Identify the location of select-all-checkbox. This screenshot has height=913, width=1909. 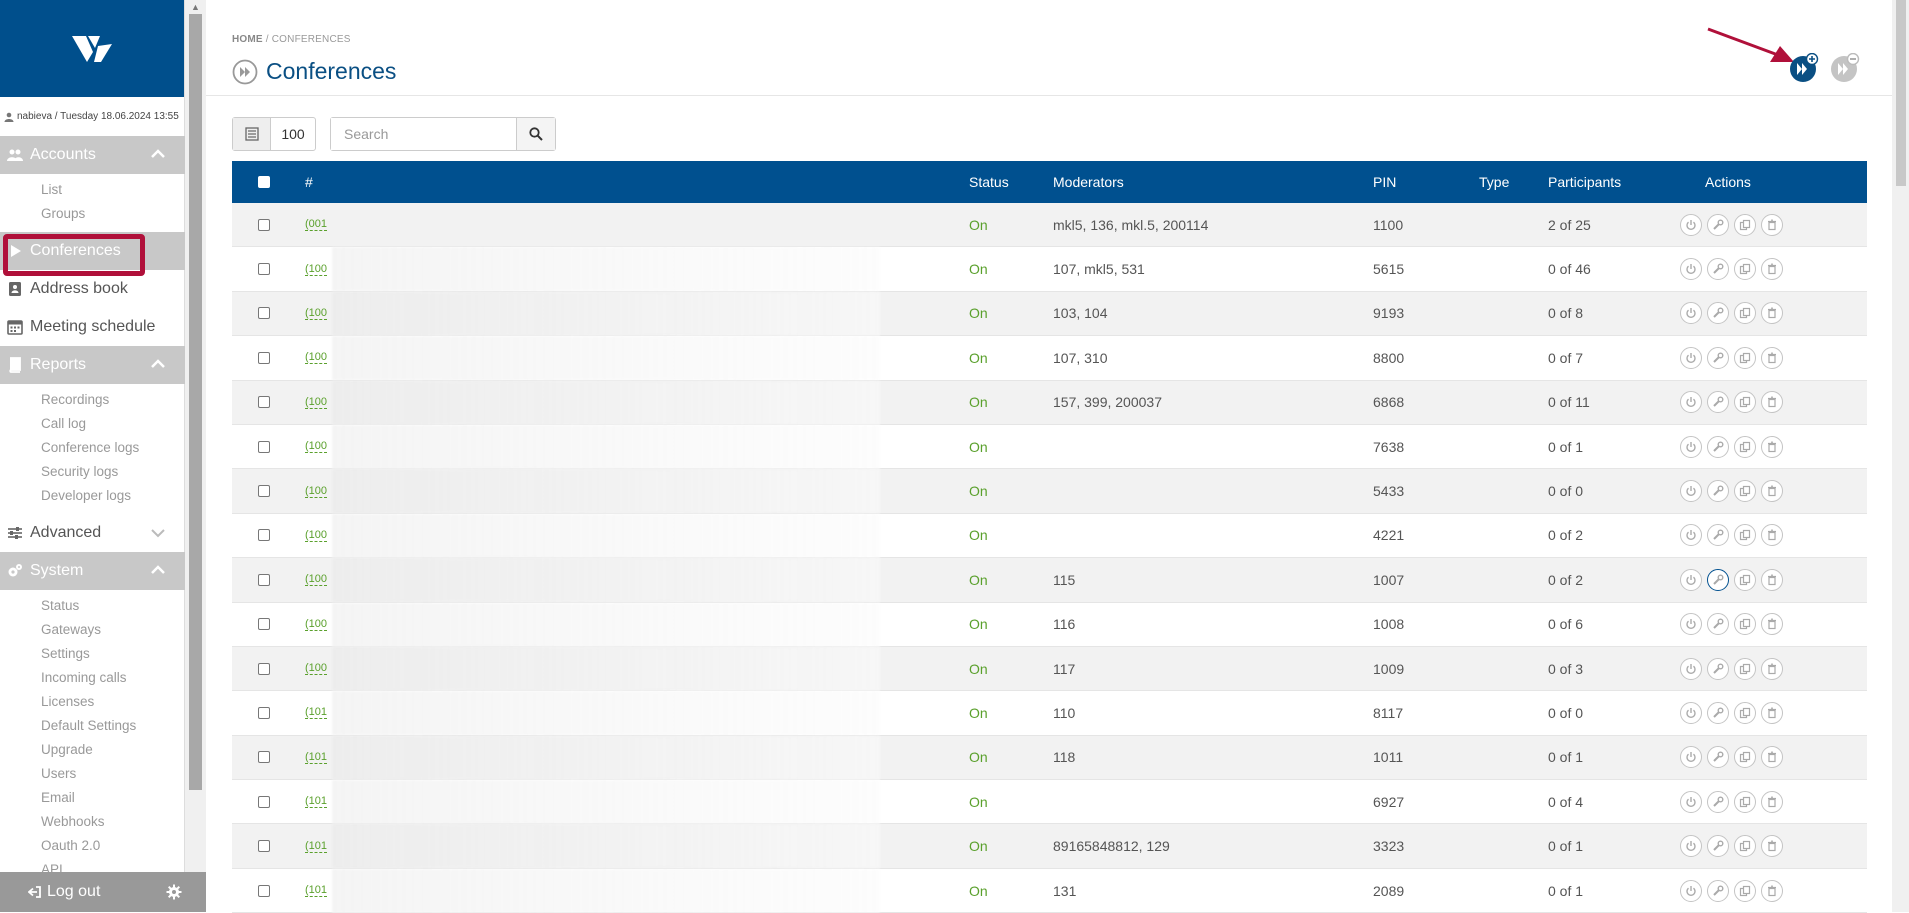
(264, 182).